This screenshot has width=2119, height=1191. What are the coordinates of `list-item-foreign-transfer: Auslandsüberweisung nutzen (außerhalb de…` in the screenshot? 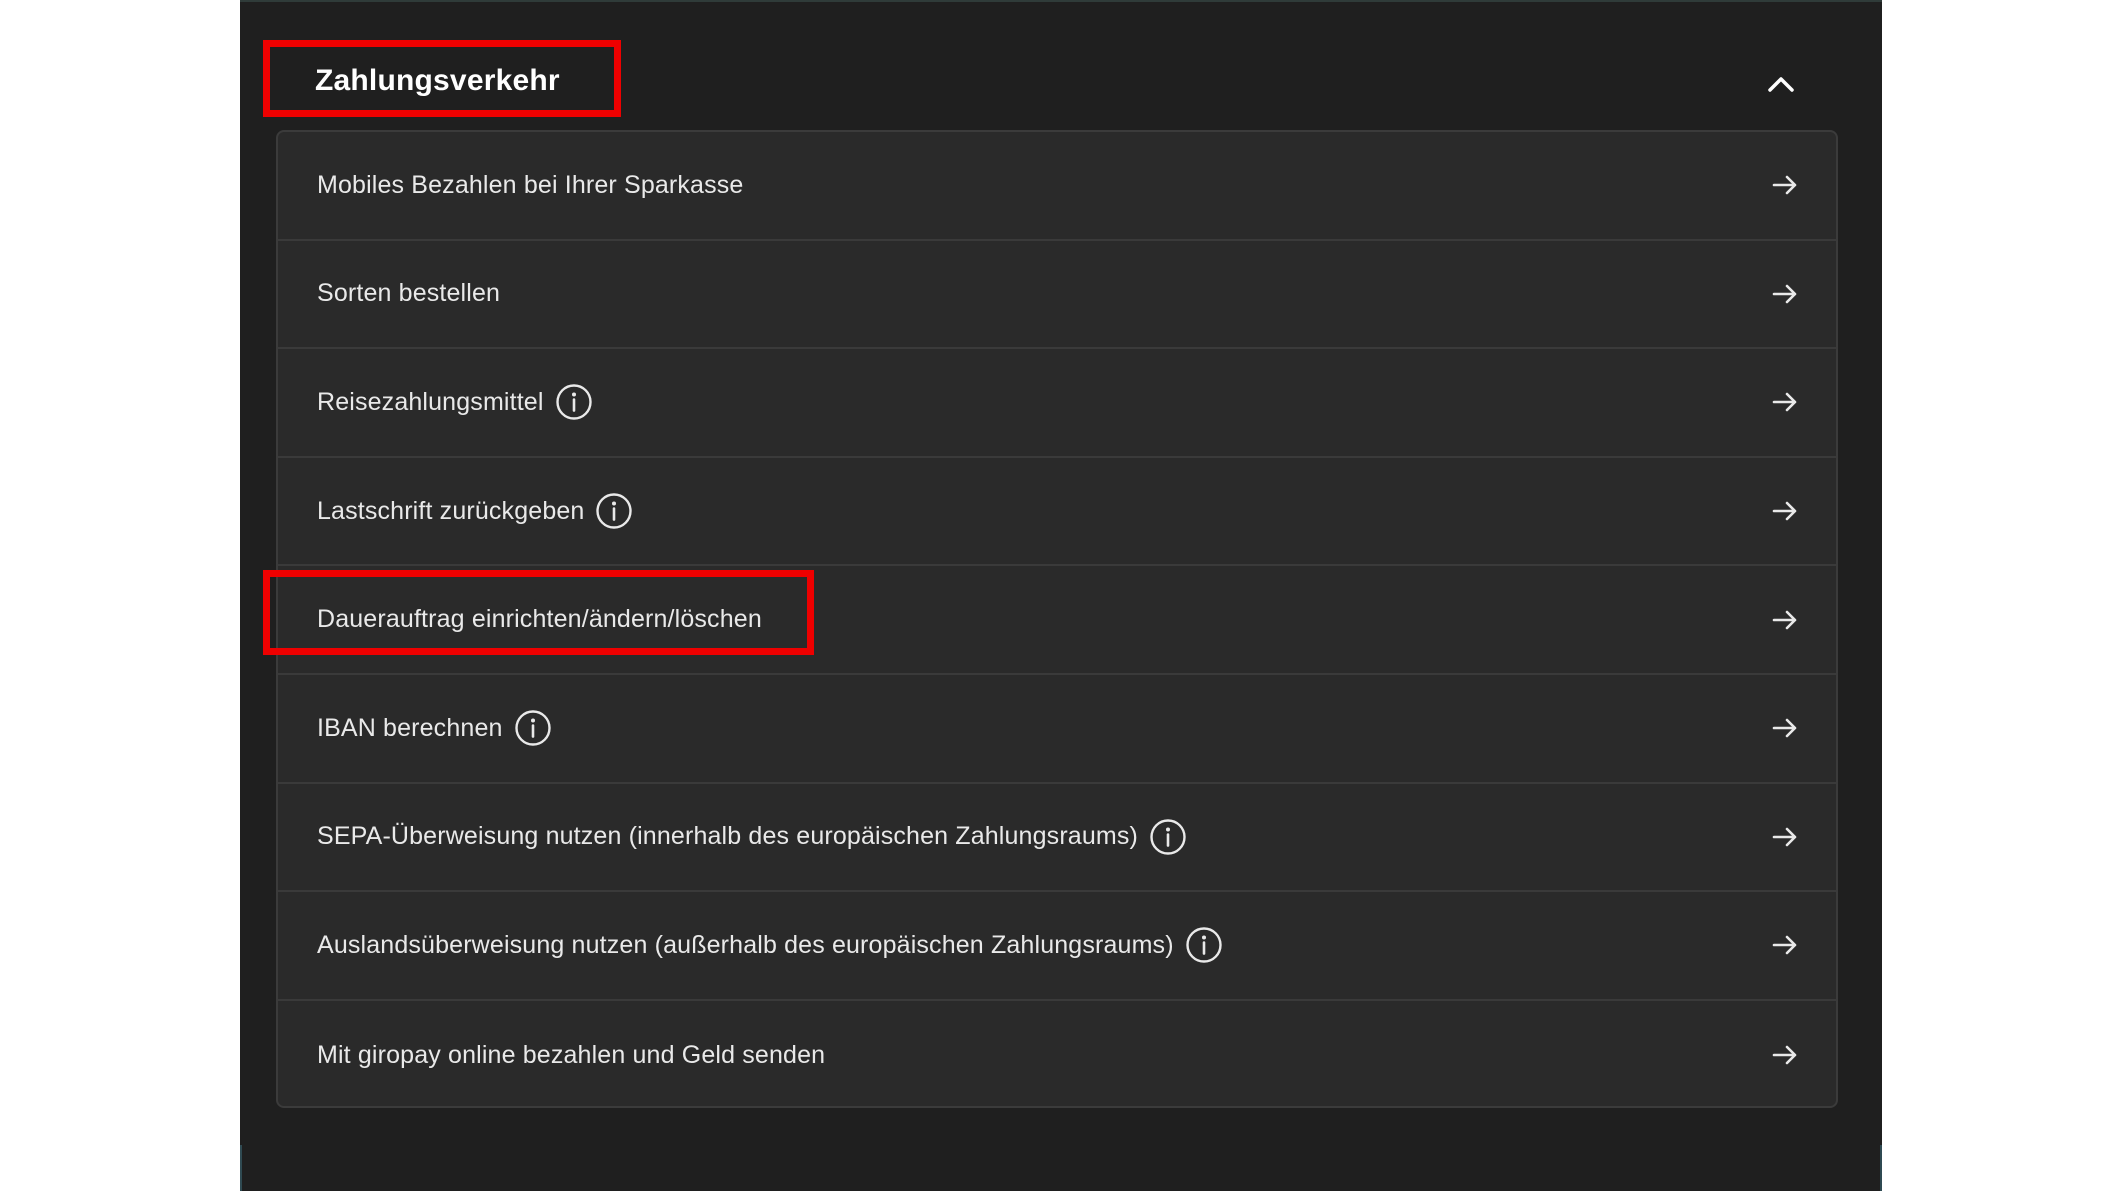 It's located at (1057, 946).